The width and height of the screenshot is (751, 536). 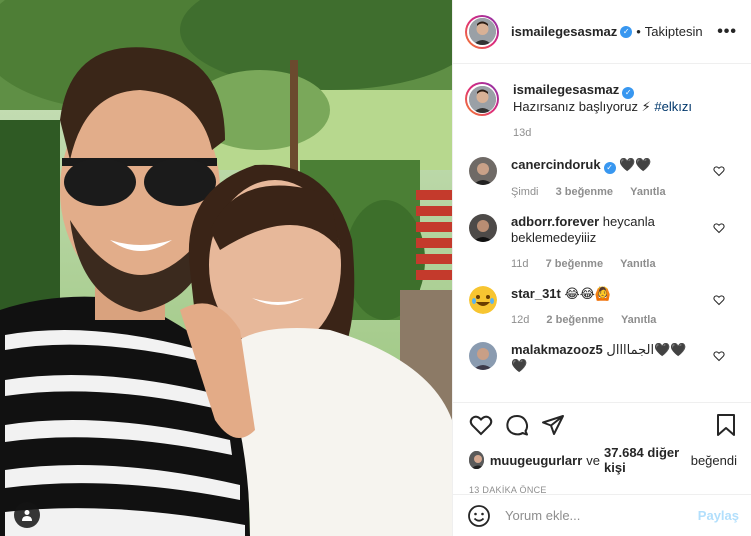 What do you see at coordinates (726, 425) in the screenshot?
I see `bookmark-icon` at bounding box center [726, 425].